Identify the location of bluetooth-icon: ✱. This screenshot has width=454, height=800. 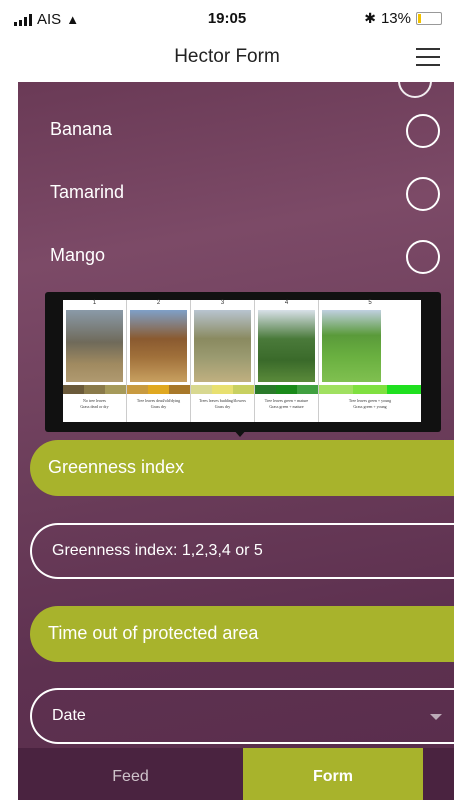
(370, 18).